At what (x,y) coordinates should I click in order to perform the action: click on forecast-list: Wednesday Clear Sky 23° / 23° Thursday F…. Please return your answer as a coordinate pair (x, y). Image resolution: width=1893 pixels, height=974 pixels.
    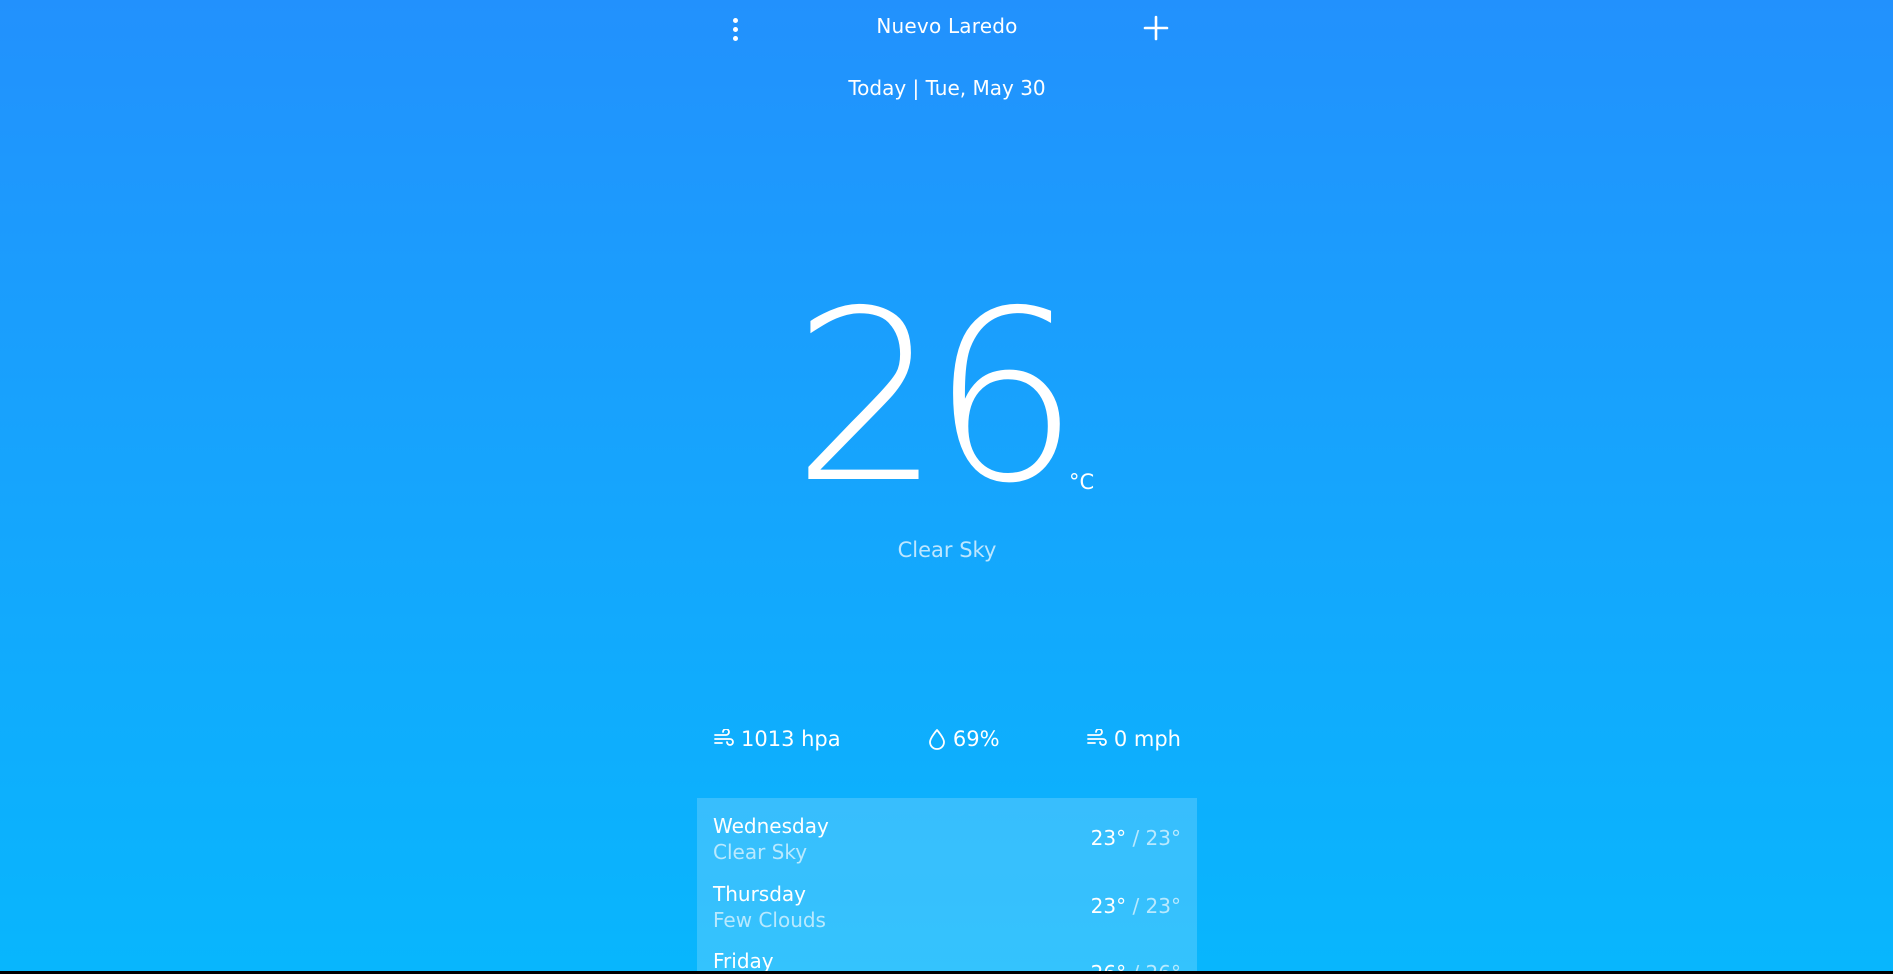
    Looking at the image, I should click on (947, 884).